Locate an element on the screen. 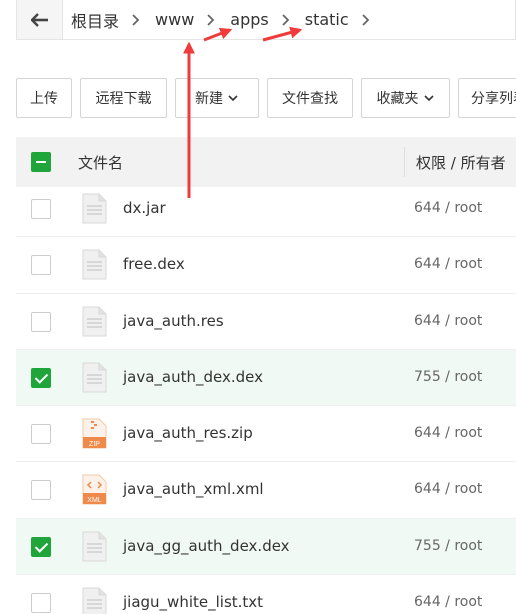 Image resolution: width=516 pixels, height=614 pixels. table-row: java_auth.res 644 / root is located at coordinates (266, 322).